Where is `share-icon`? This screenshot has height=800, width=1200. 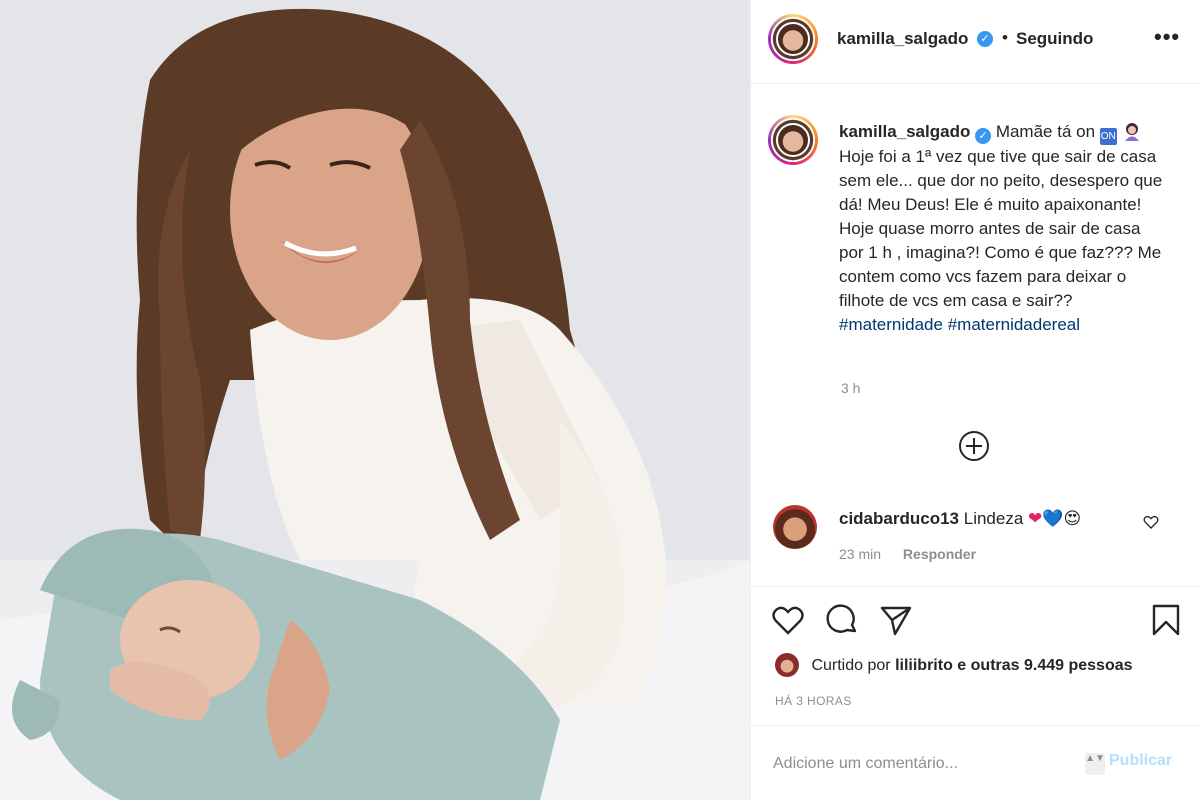
share-icon is located at coordinates (896, 620).